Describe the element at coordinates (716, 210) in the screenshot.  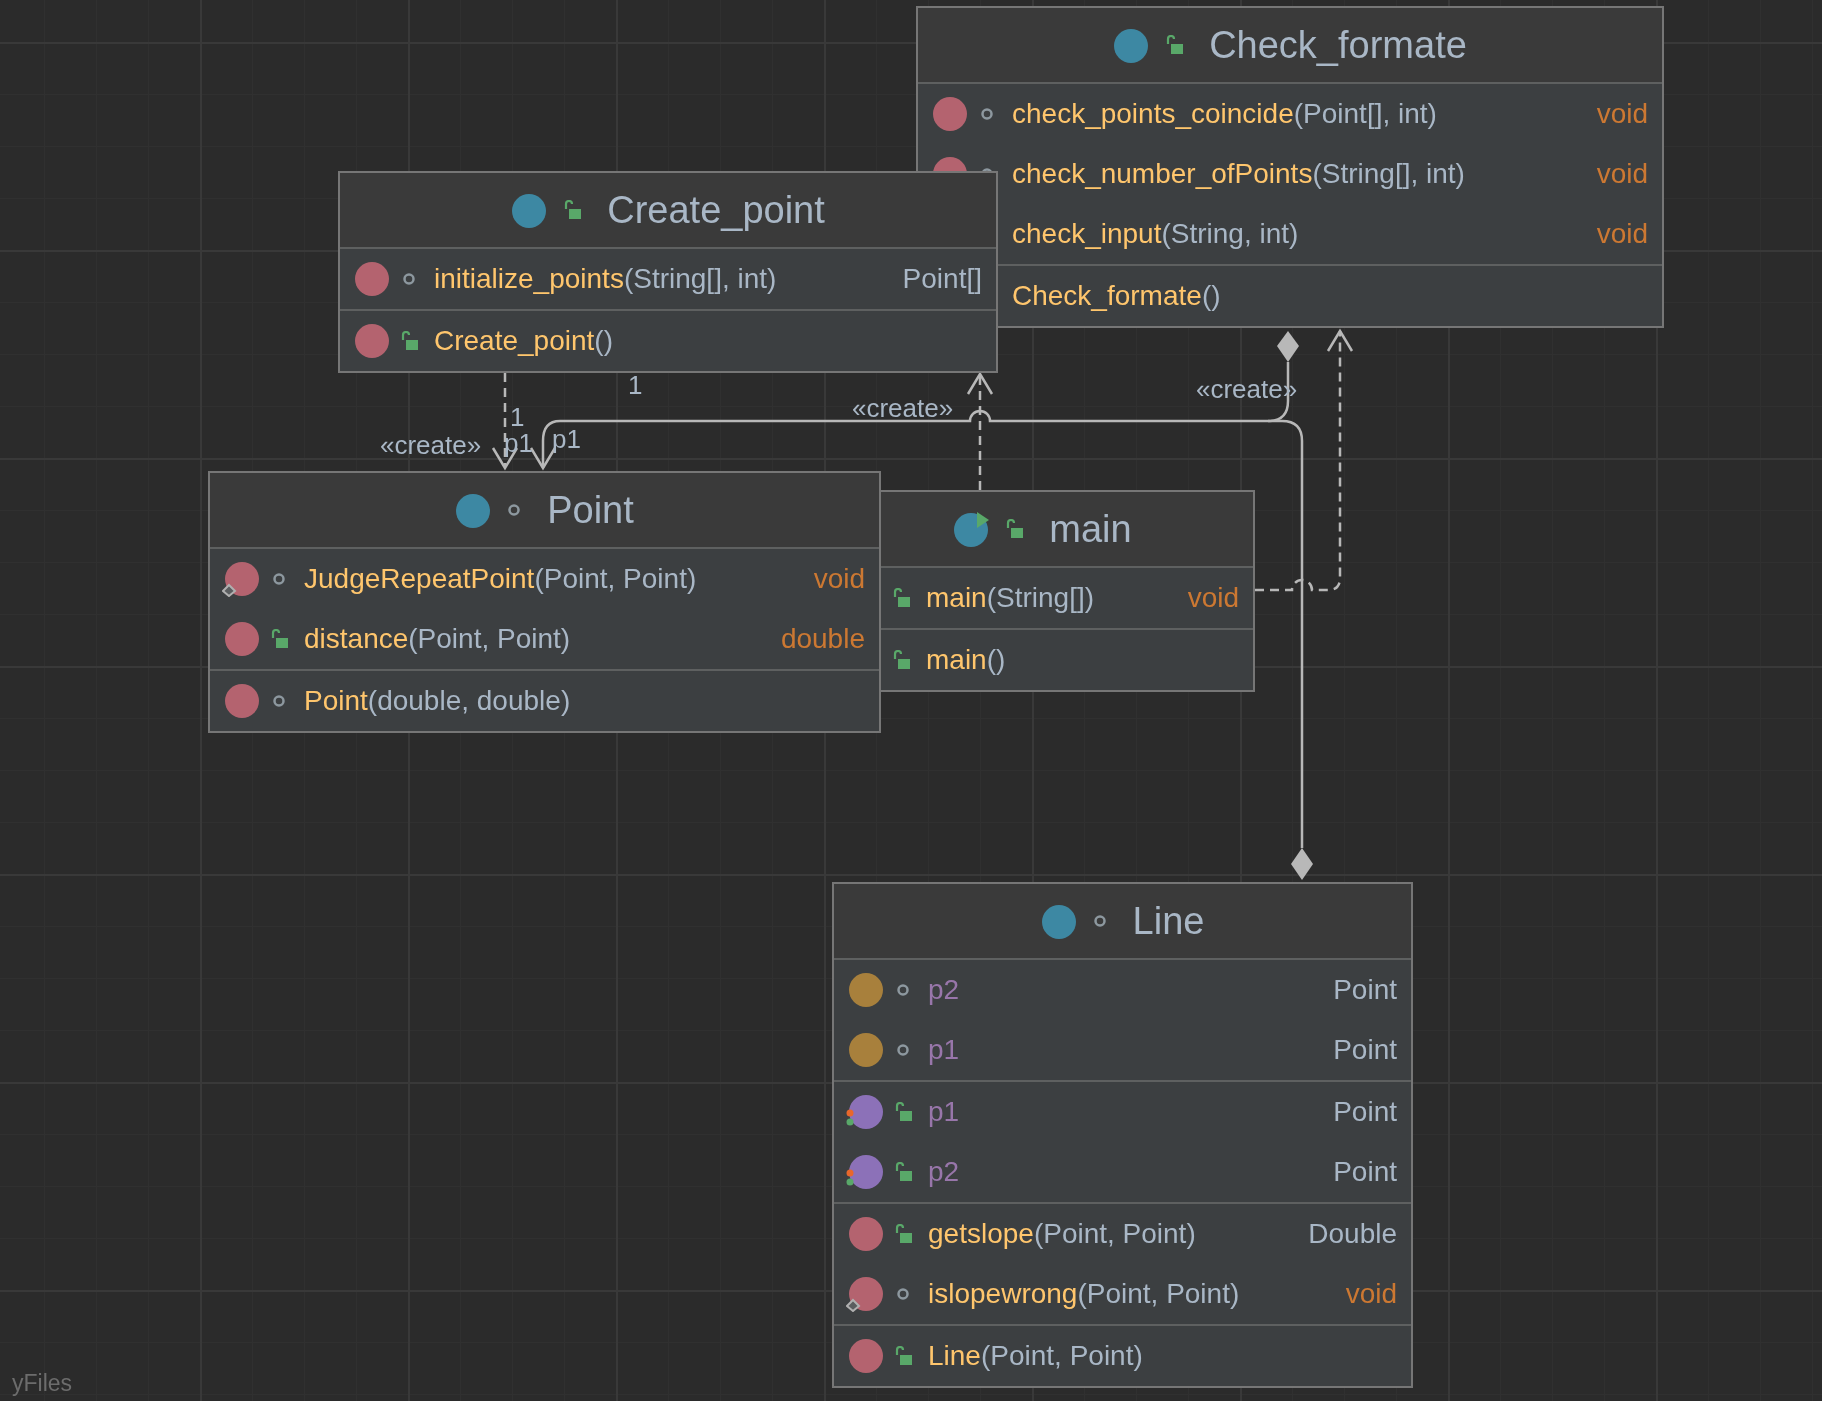
I see `class-name: Create_point` at that location.